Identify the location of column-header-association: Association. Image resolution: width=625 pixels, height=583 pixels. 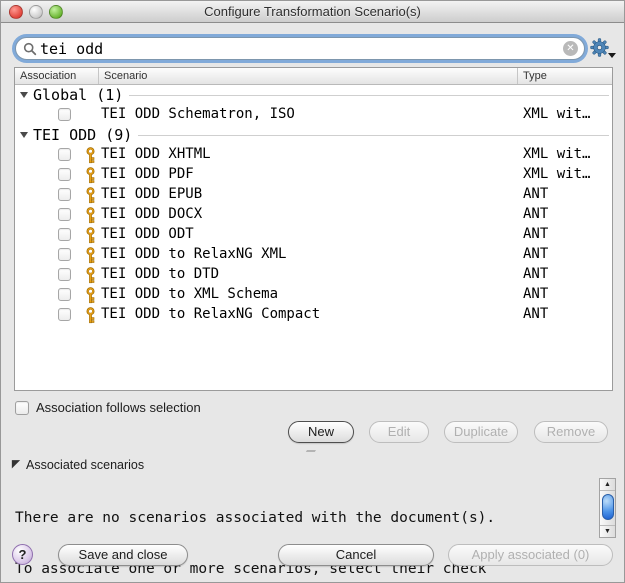
(57, 76).